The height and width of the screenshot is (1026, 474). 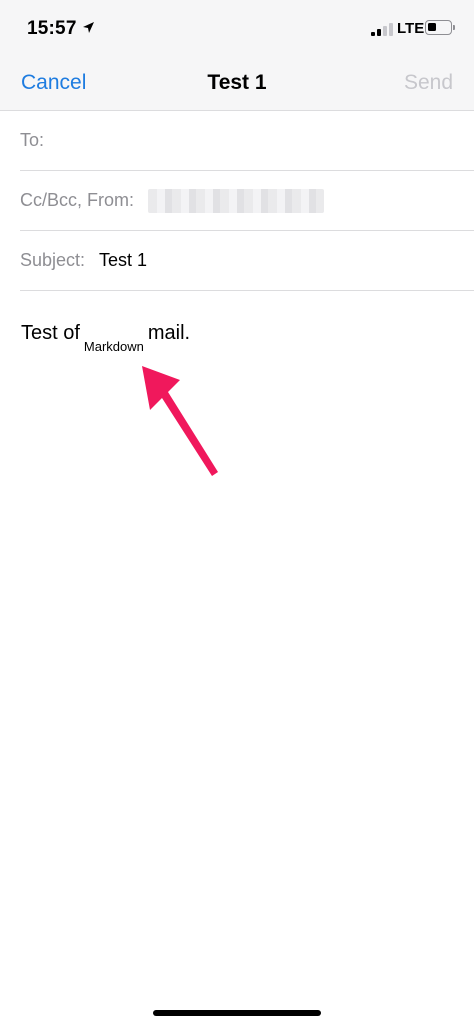 I want to click on subject-field: Subject: Test 1, so click(x=247, y=261).